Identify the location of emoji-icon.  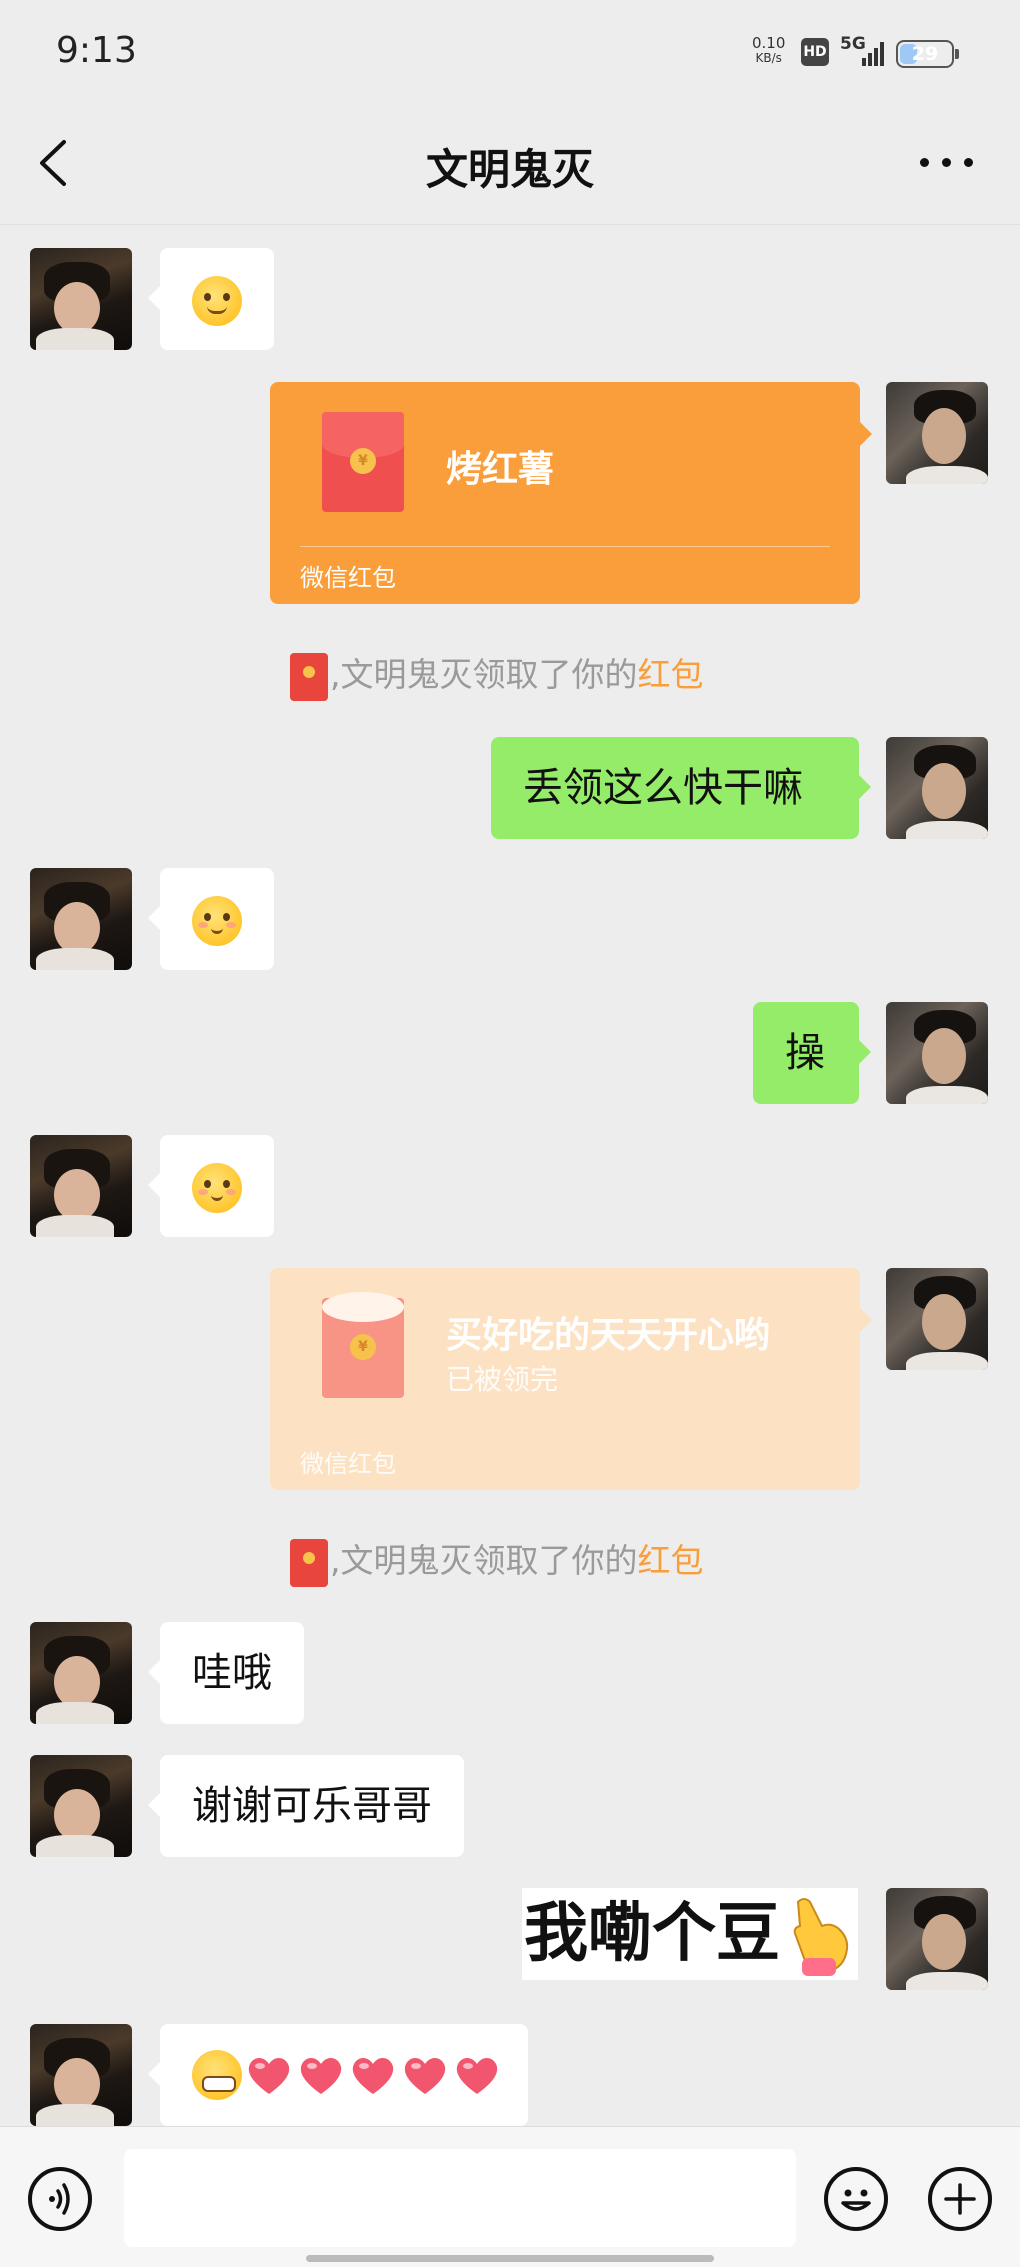
(856, 2199).